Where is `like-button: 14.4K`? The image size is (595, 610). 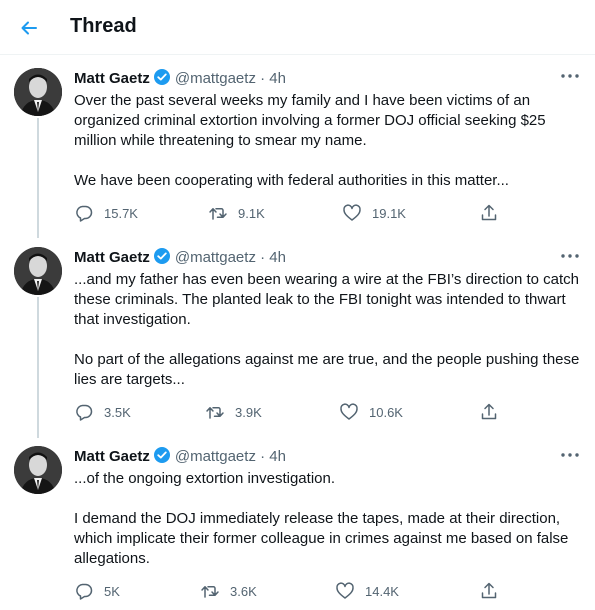
like-button: 14.4K is located at coordinates (367, 591).